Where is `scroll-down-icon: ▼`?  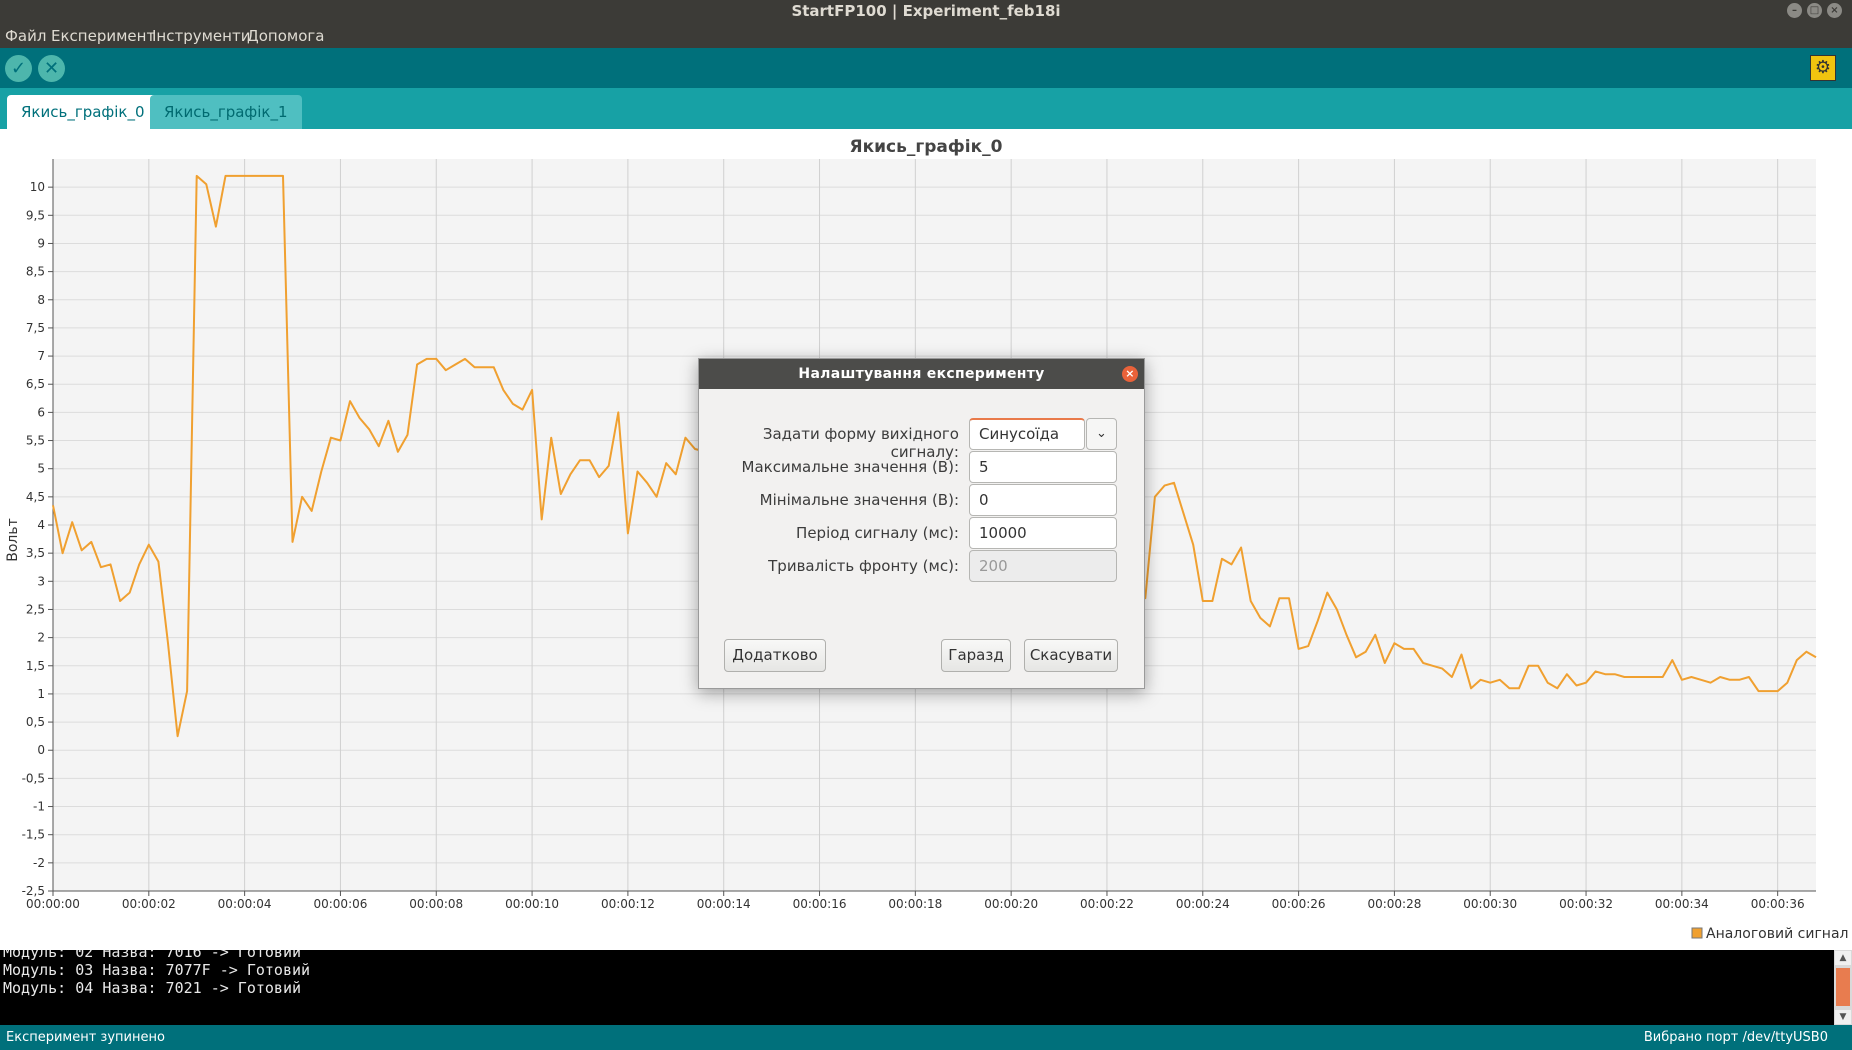 scroll-down-icon: ▼ is located at coordinates (1843, 1017).